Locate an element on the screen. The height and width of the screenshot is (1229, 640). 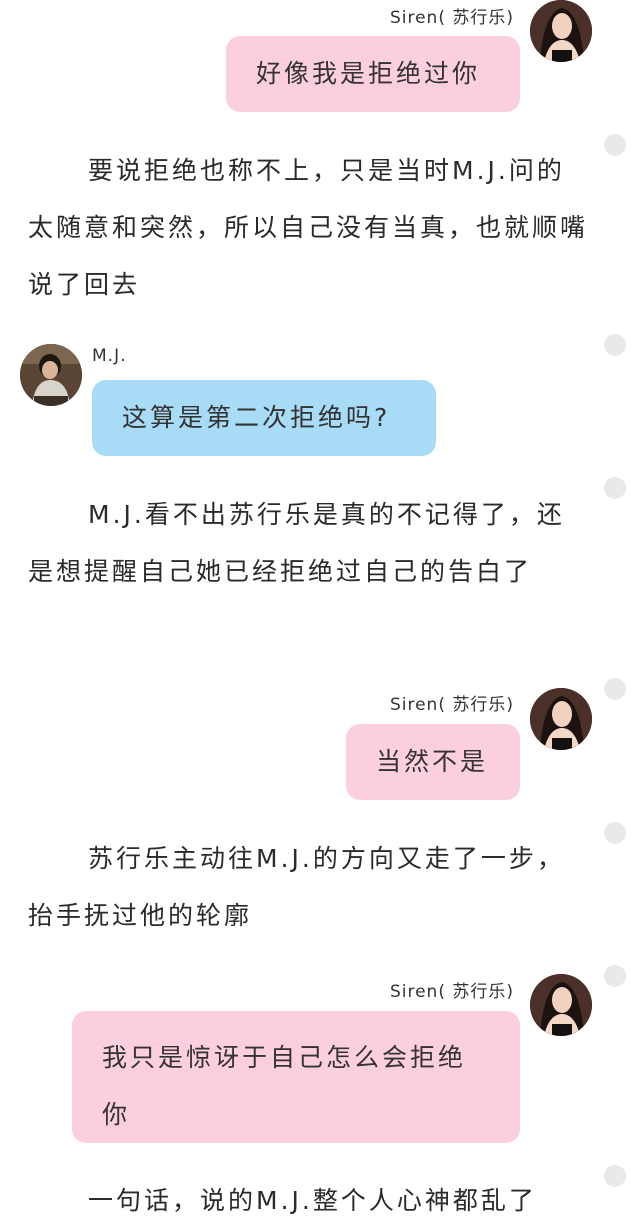
chat-bubble-mj: 这算是第二次拒绝吗? is located at coordinates (264, 418).